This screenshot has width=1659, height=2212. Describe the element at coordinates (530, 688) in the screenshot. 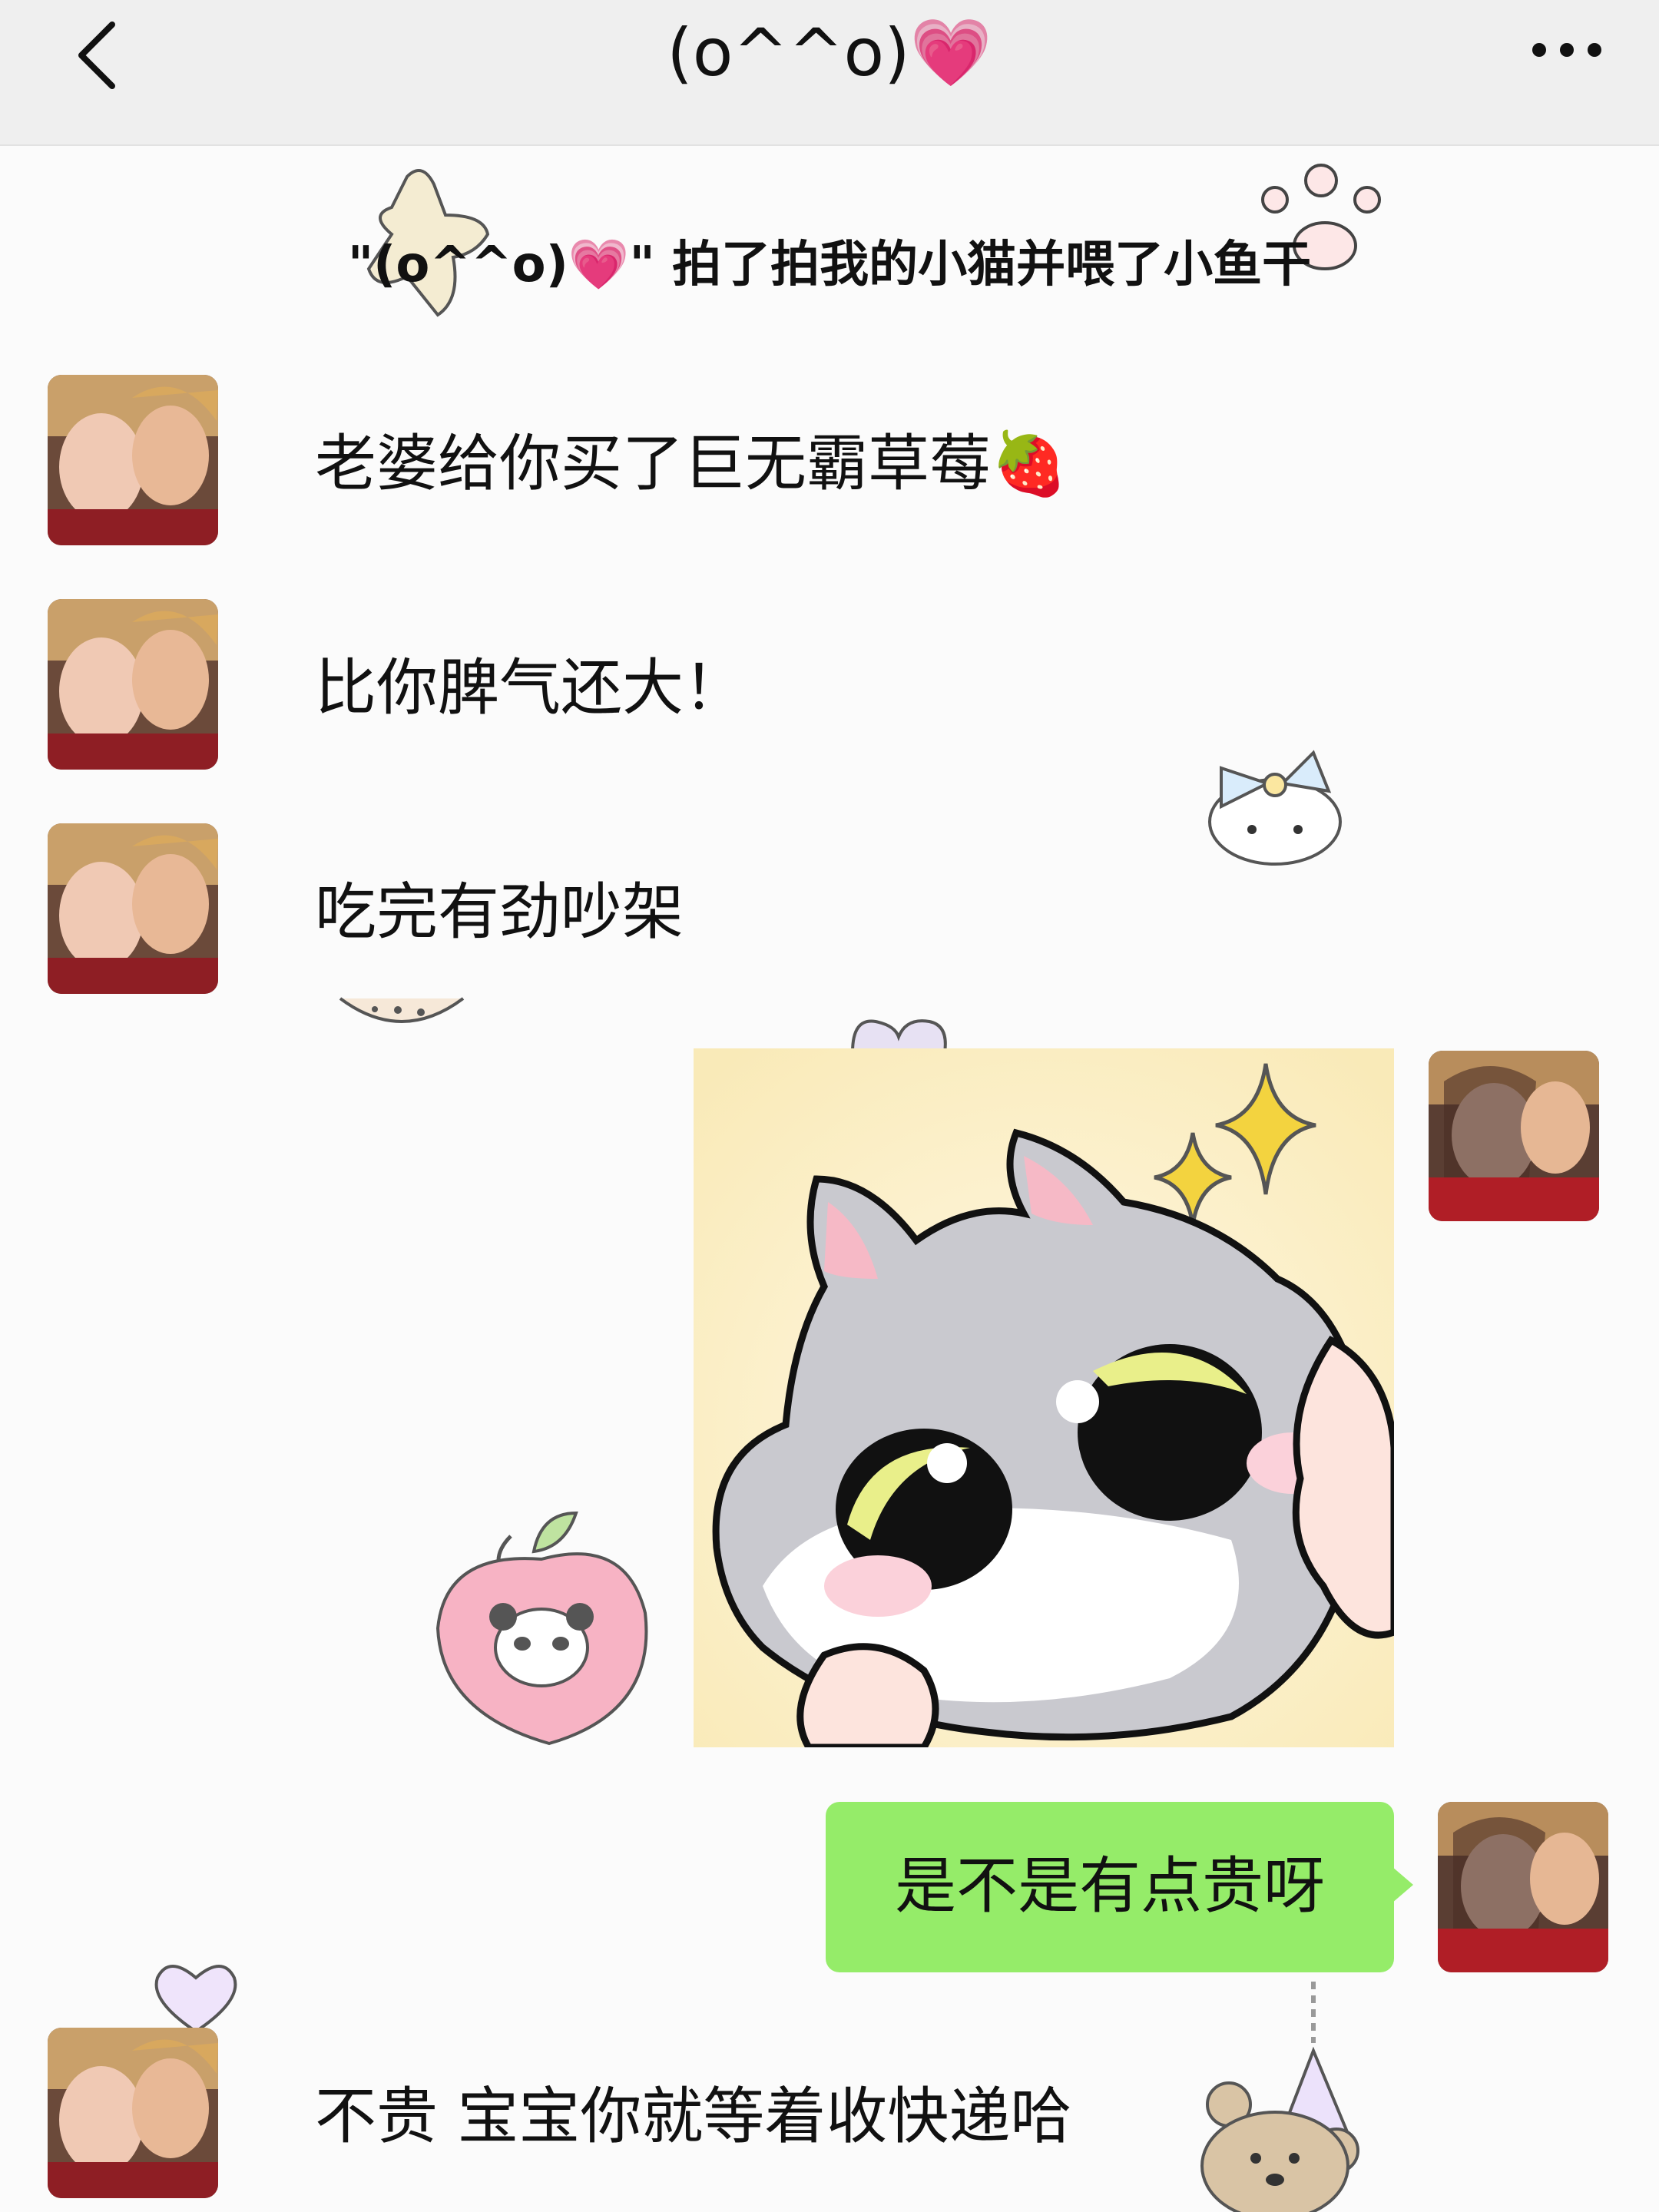

I see `message-text: 比你脾气还大！` at that location.